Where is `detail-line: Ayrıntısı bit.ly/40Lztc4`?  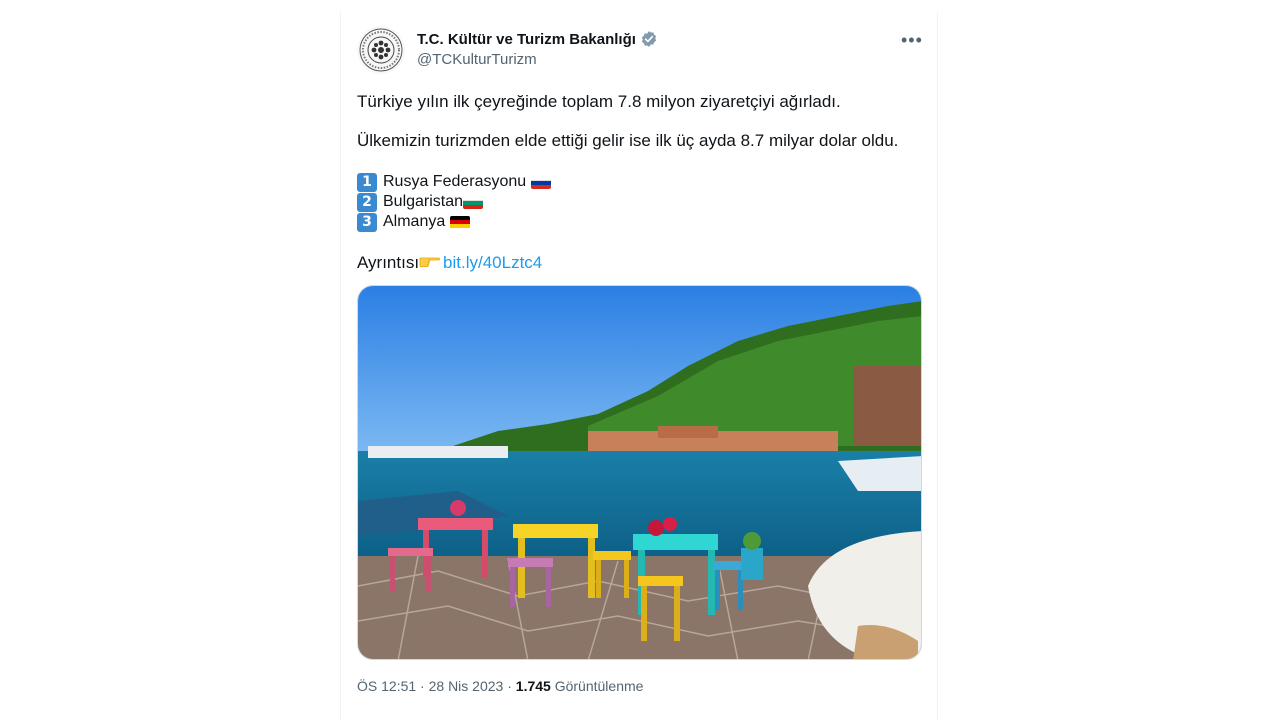 detail-line: Ayrıntısı bit.ly/40Lztc4 is located at coordinates (449, 262).